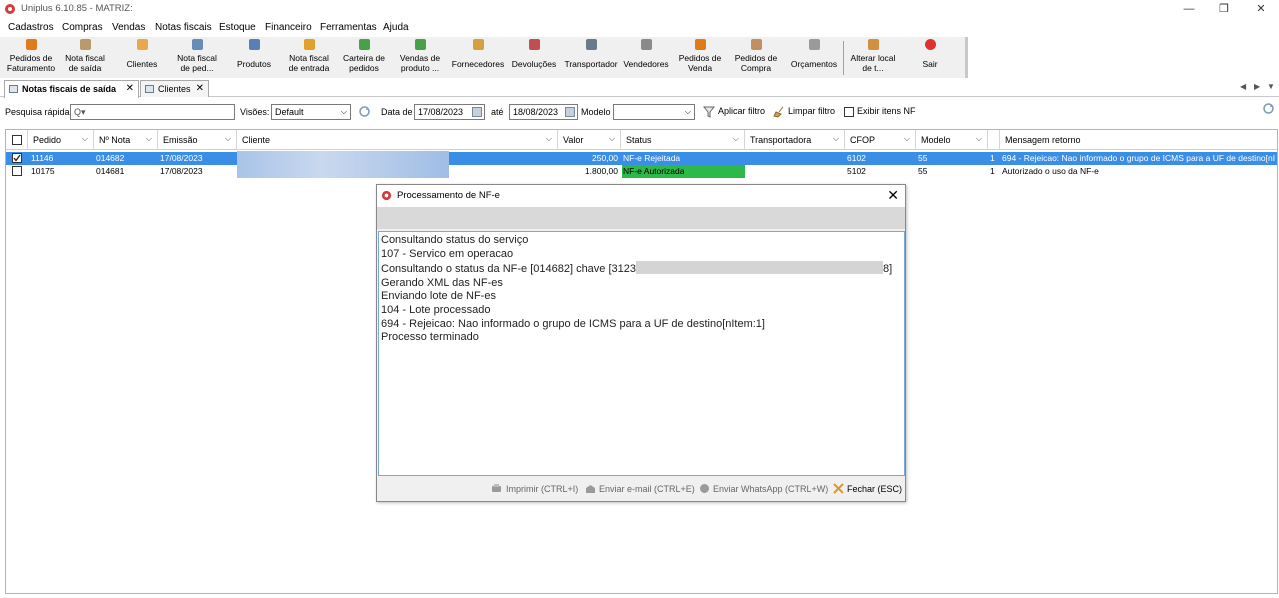 This screenshot has height=598, width=1279. Describe the element at coordinates (197, 140) in the screenshot. I see `col-emissao: Emissão ⌵` at that location.